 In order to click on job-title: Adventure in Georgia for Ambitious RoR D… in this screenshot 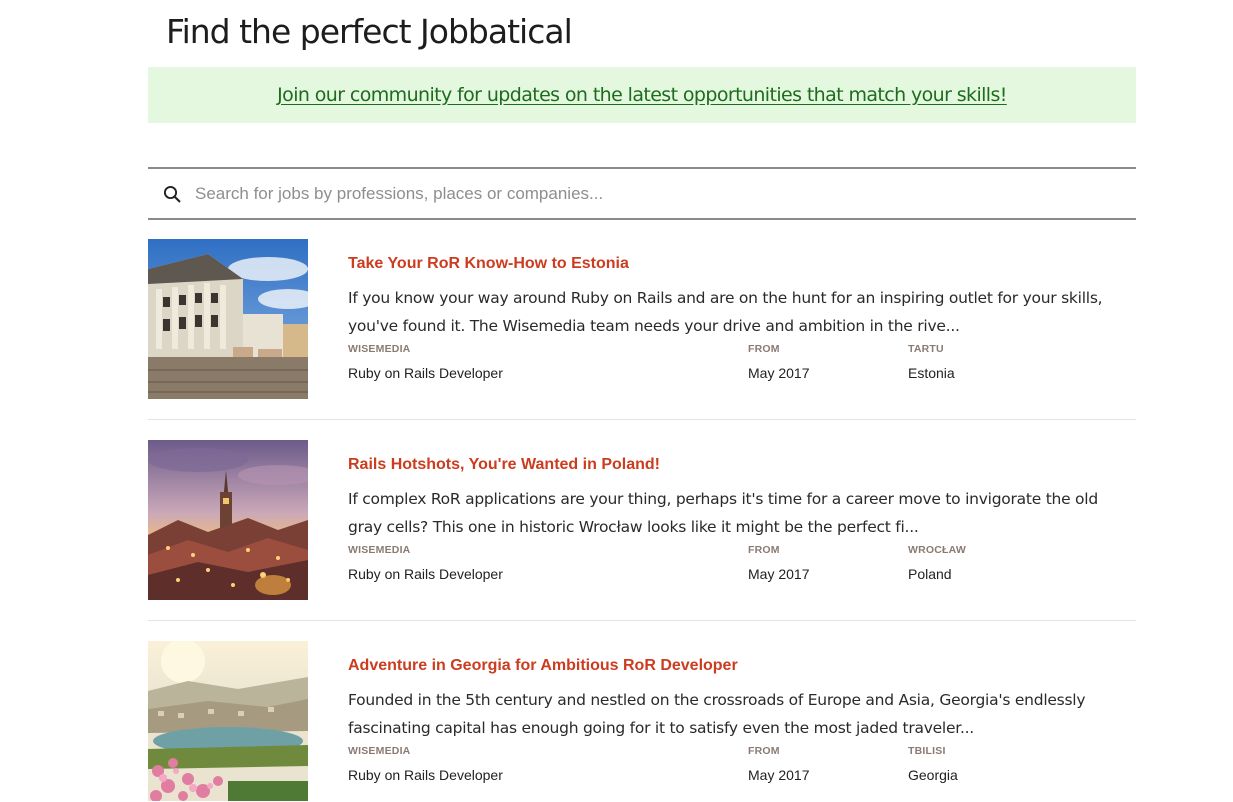, I will do `click(543, 666)`.